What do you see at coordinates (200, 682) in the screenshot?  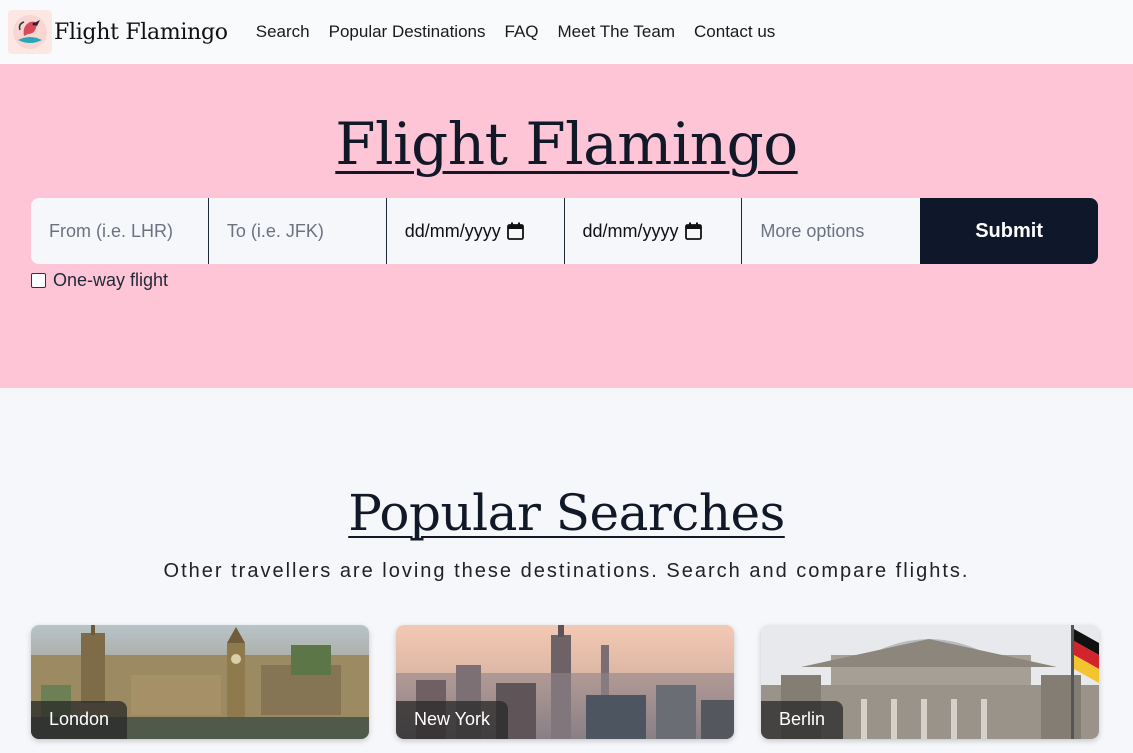 I see `destination-card-london: London` at bounding box center [200, 682].